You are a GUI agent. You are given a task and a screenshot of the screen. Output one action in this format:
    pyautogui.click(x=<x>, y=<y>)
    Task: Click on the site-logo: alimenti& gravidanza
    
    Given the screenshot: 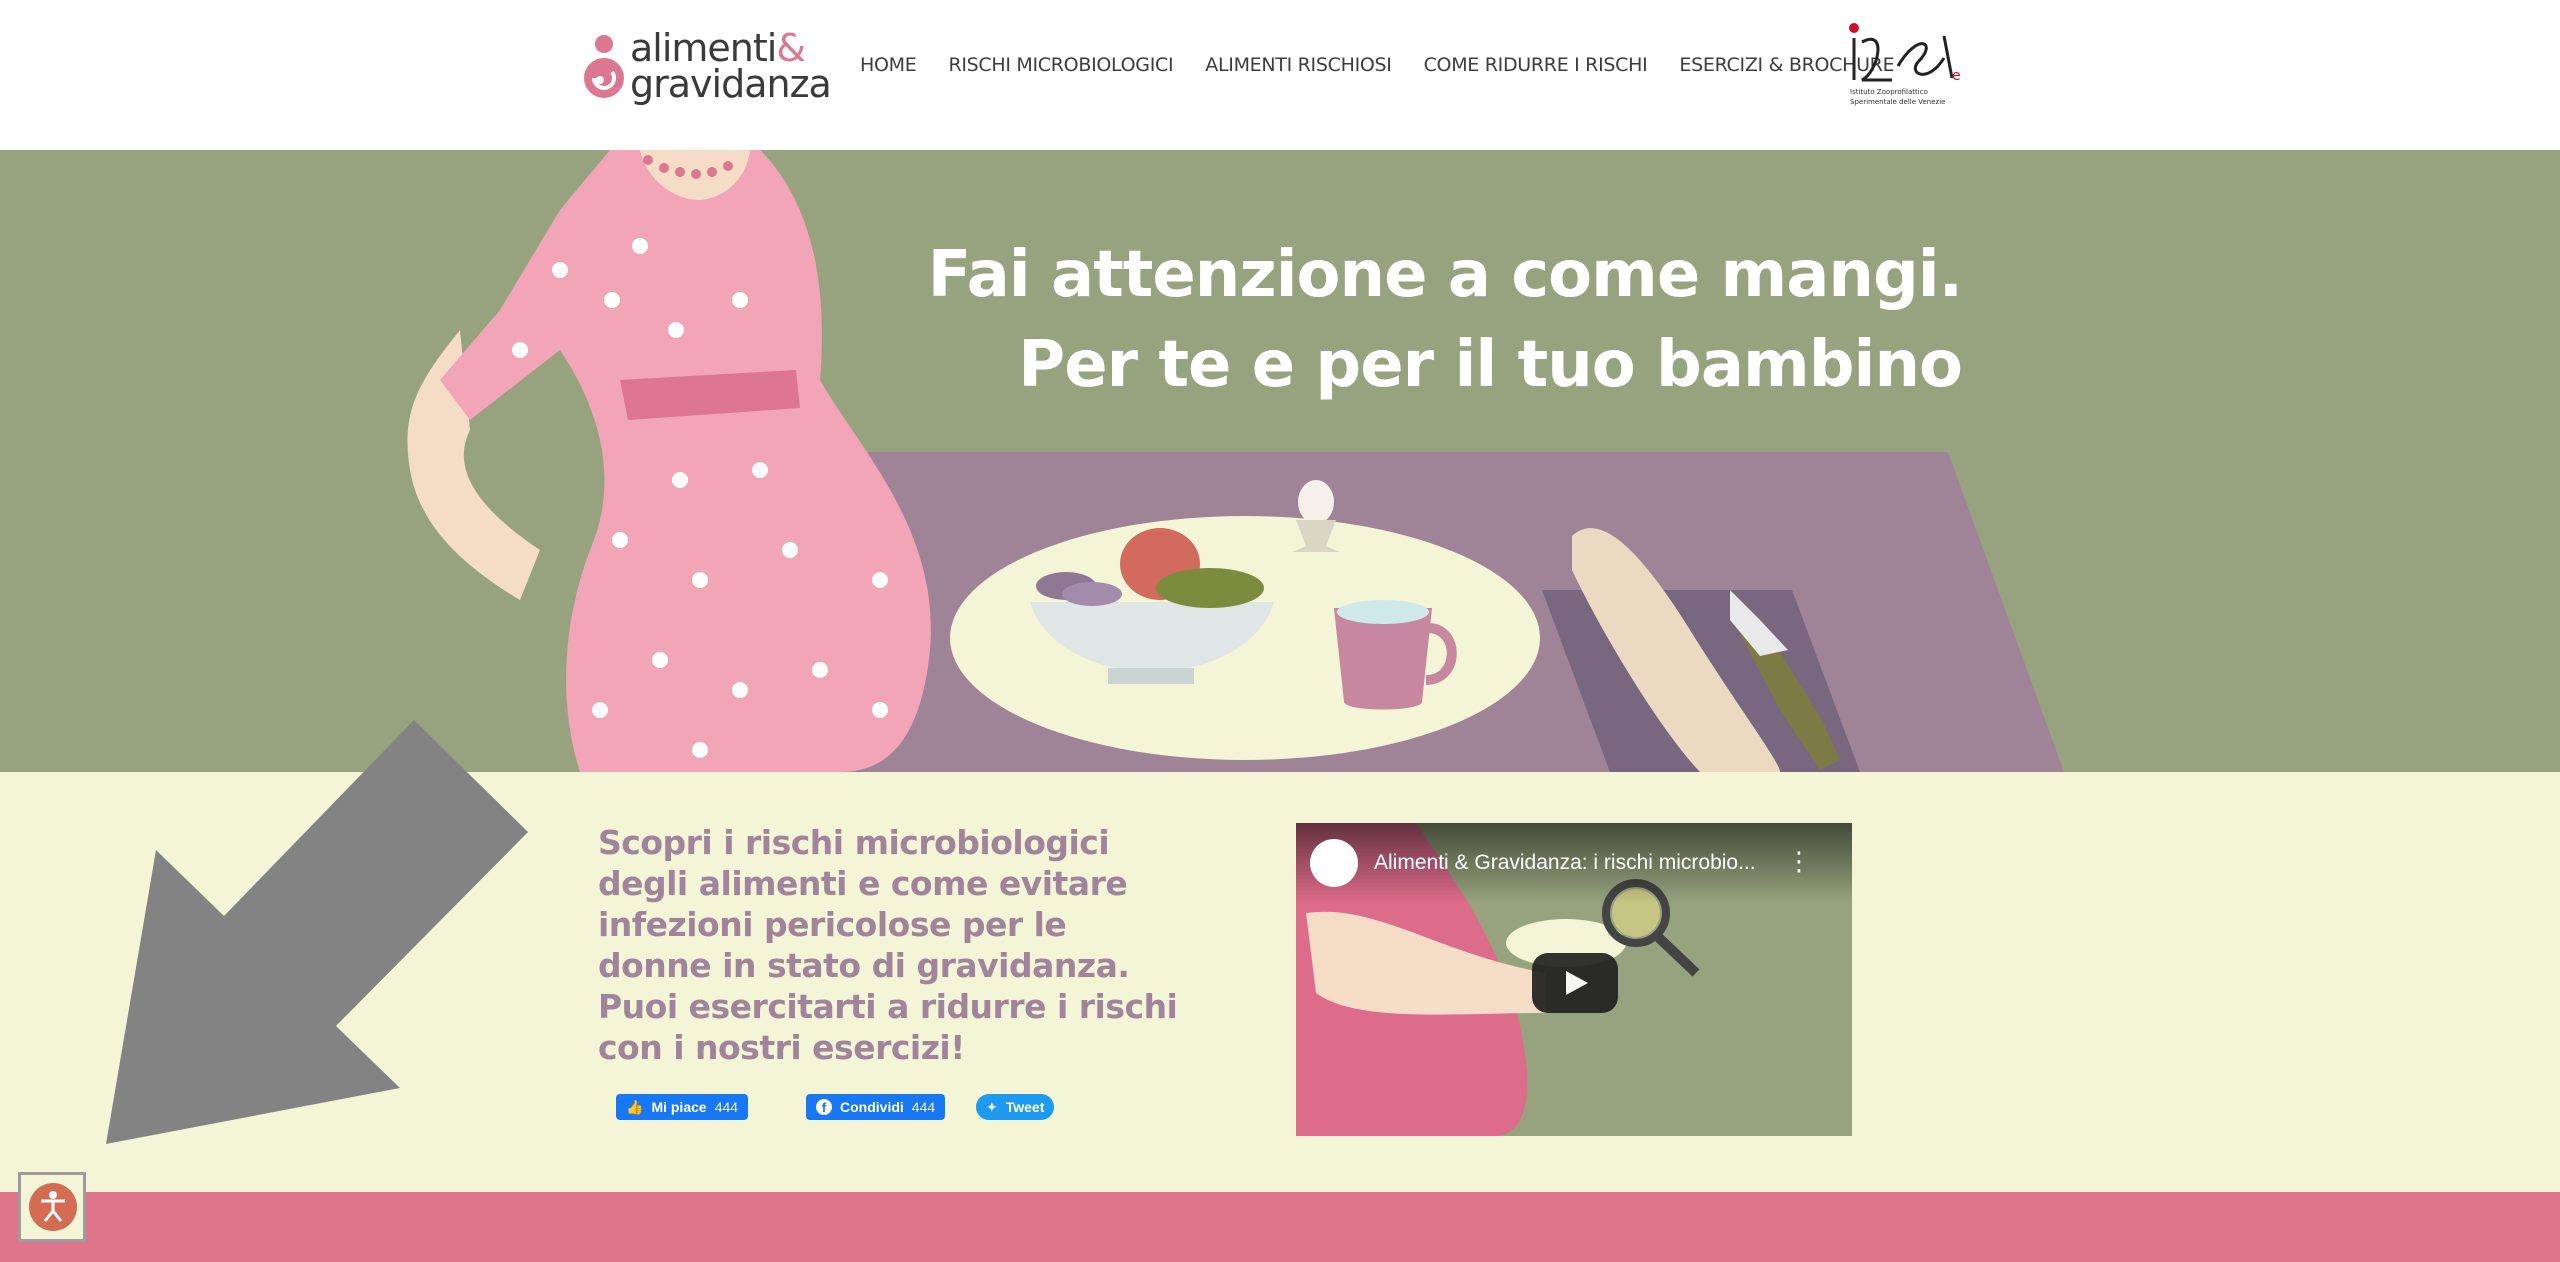 What is the action you would take?
    pyautogui.click(x=707, y=69)
    